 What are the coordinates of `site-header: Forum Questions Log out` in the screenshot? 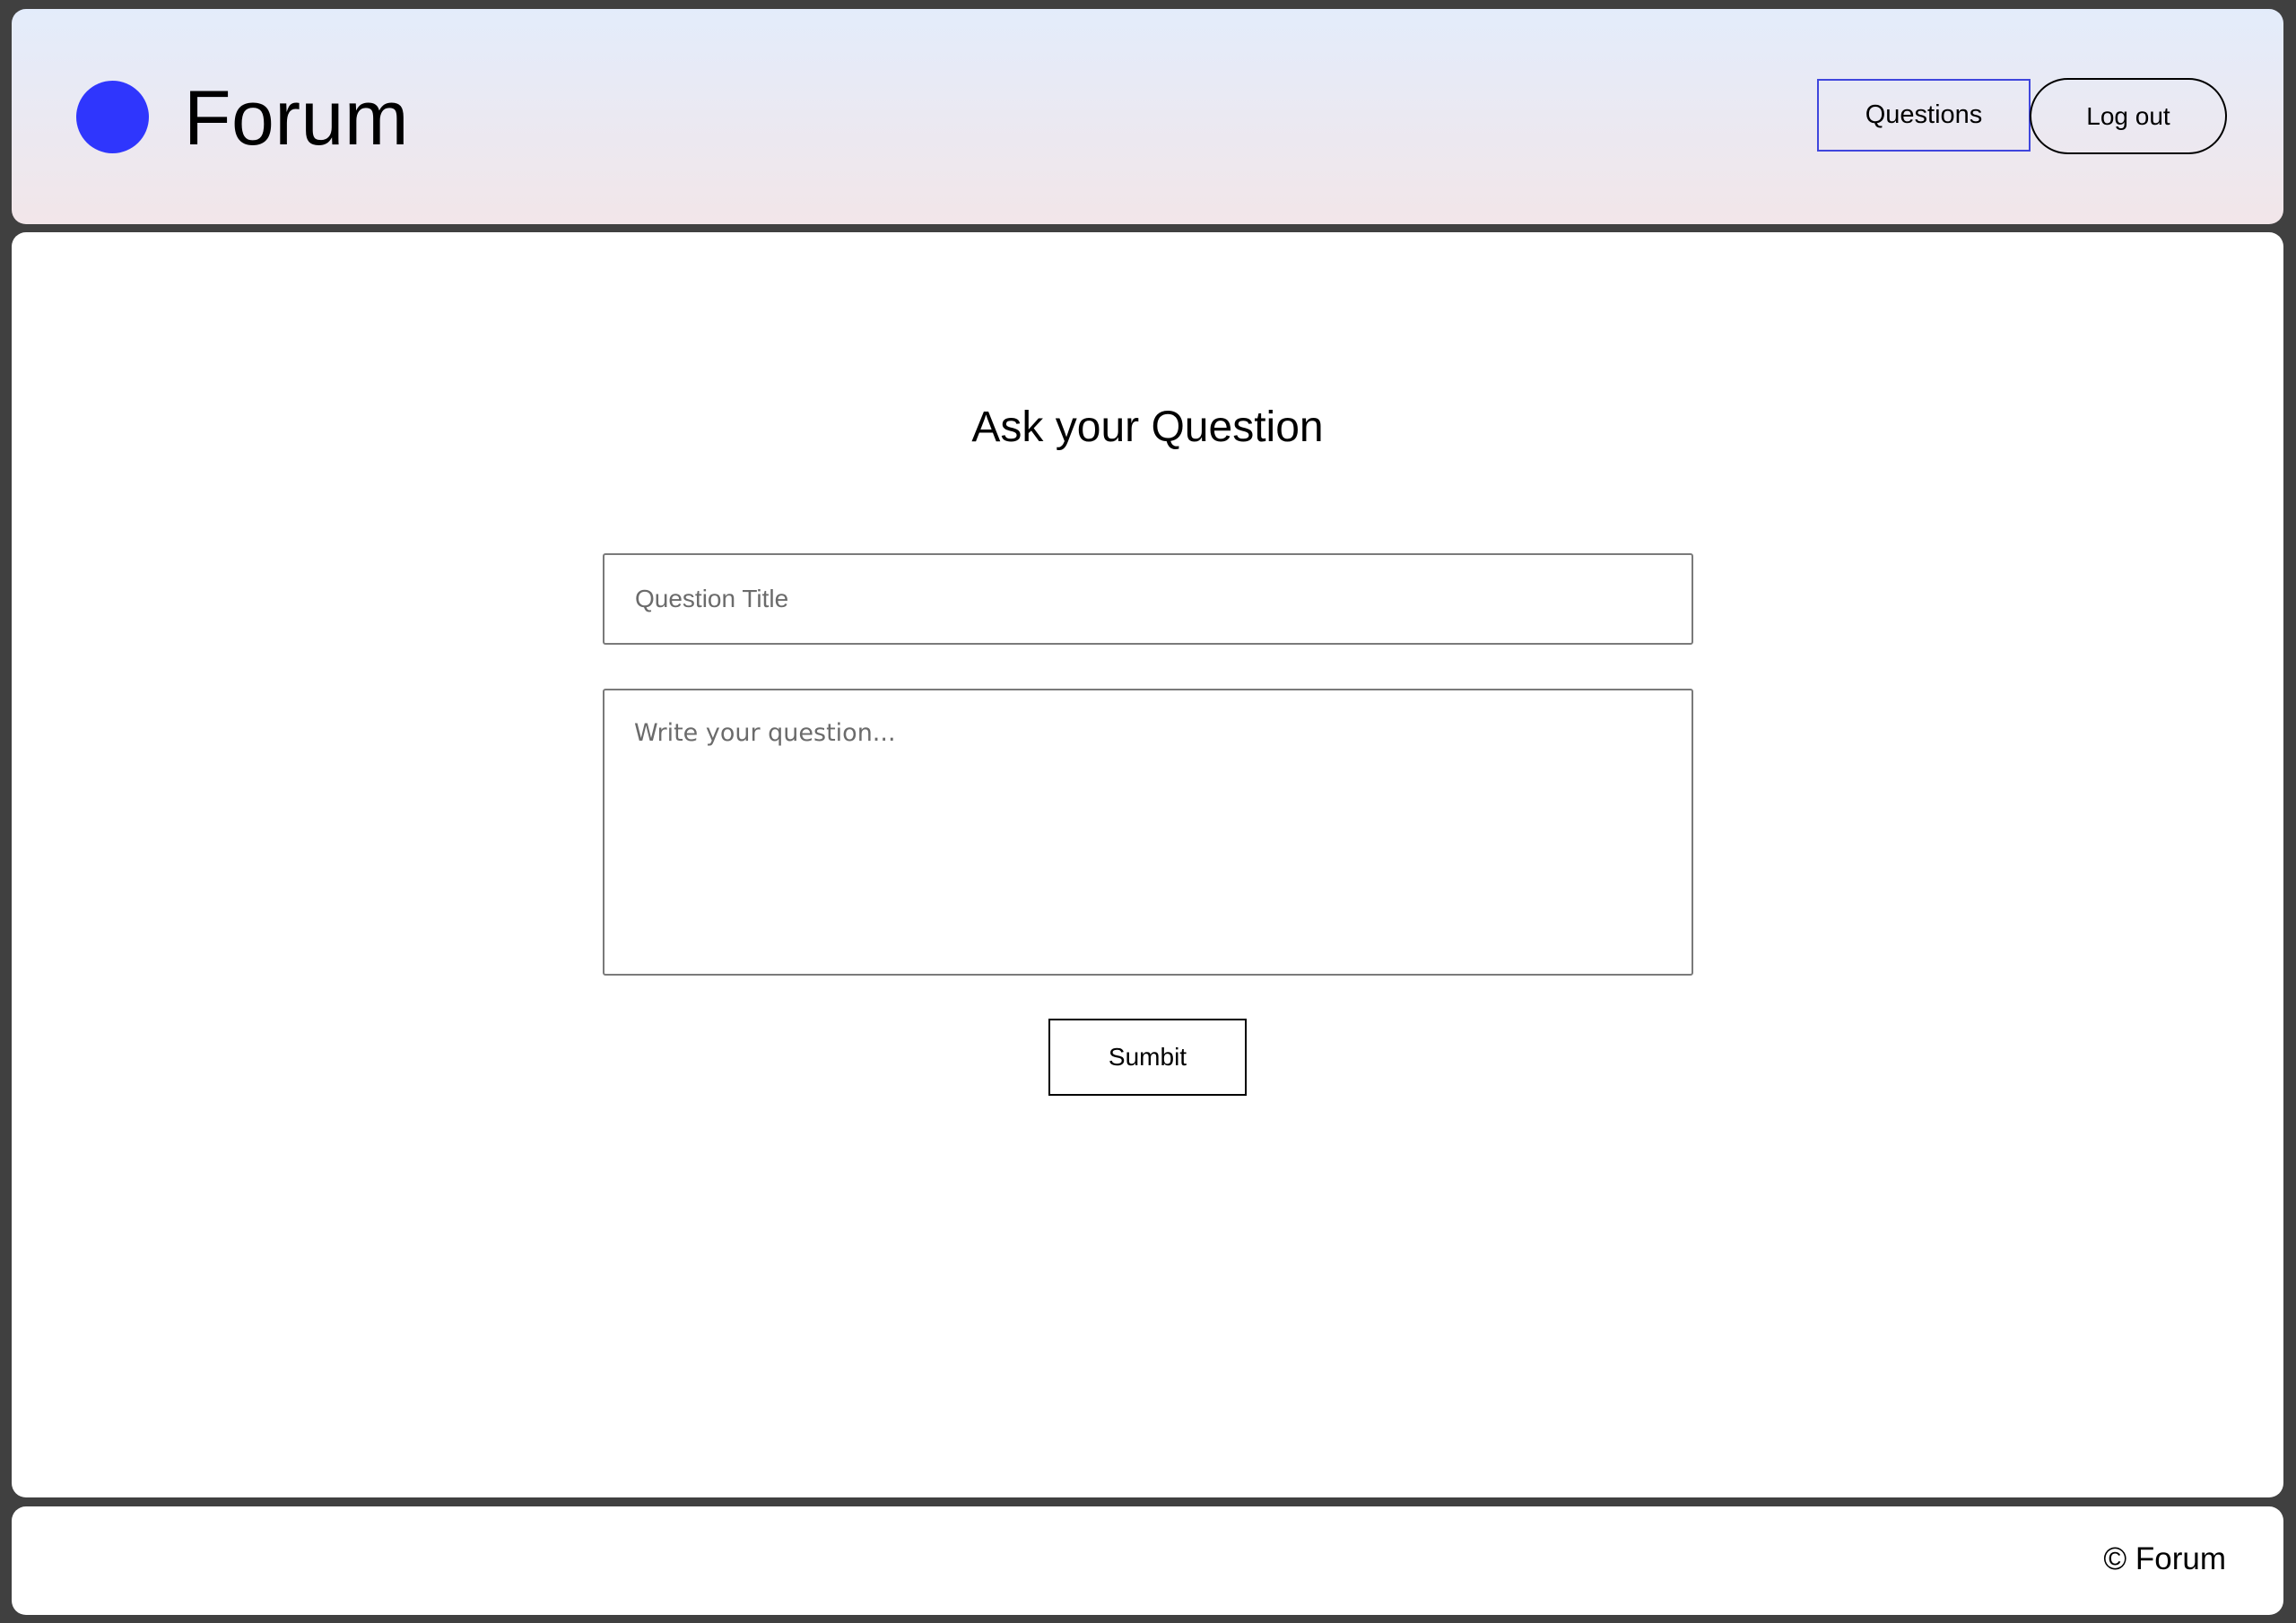 It's located at (1147, 117).